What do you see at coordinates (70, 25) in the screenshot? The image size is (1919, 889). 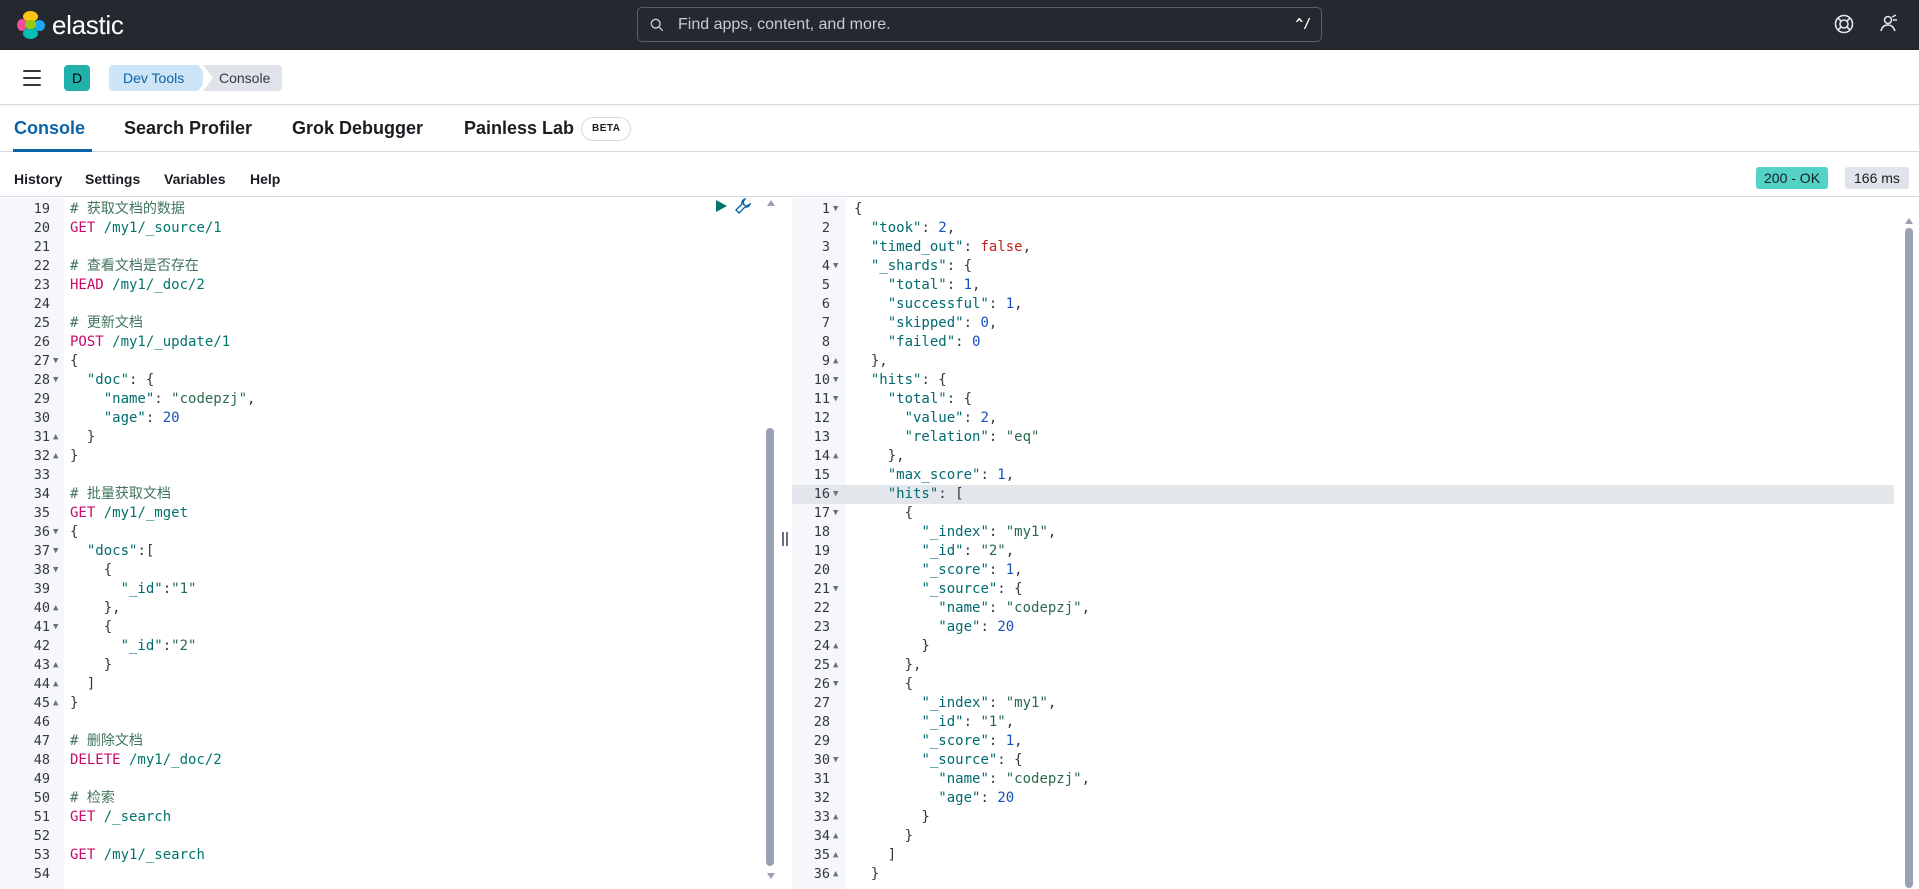 I see `elastic-logo: elastic` at bounding box center [70, 25].